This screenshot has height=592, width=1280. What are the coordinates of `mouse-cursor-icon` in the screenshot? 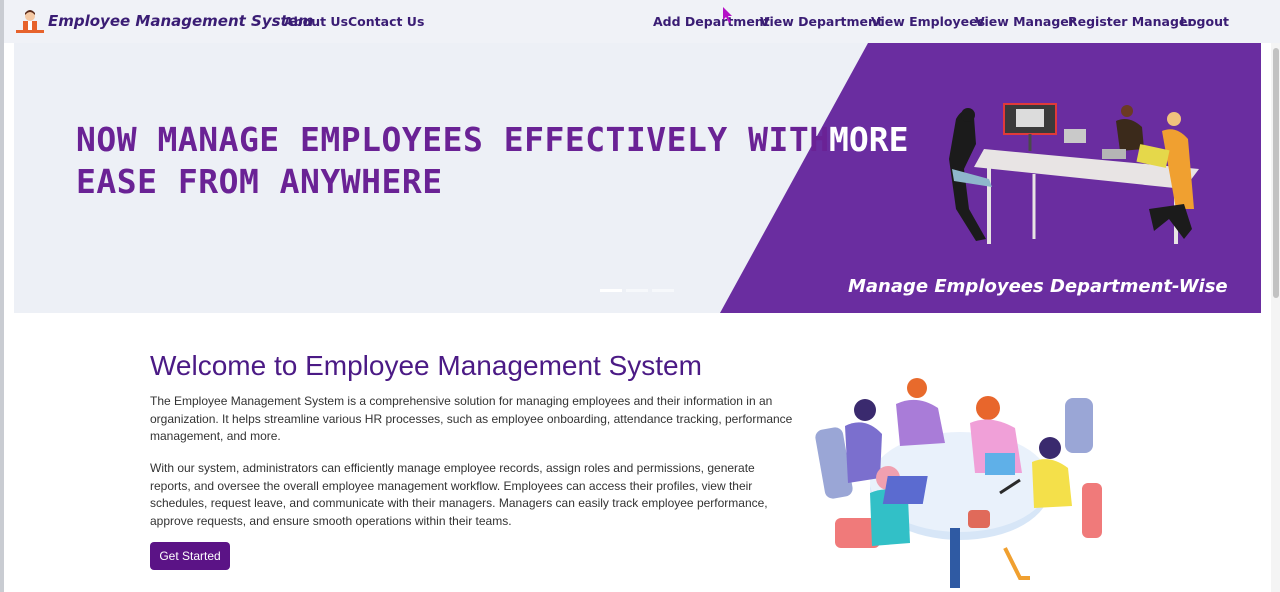 It's located at (727, 15).